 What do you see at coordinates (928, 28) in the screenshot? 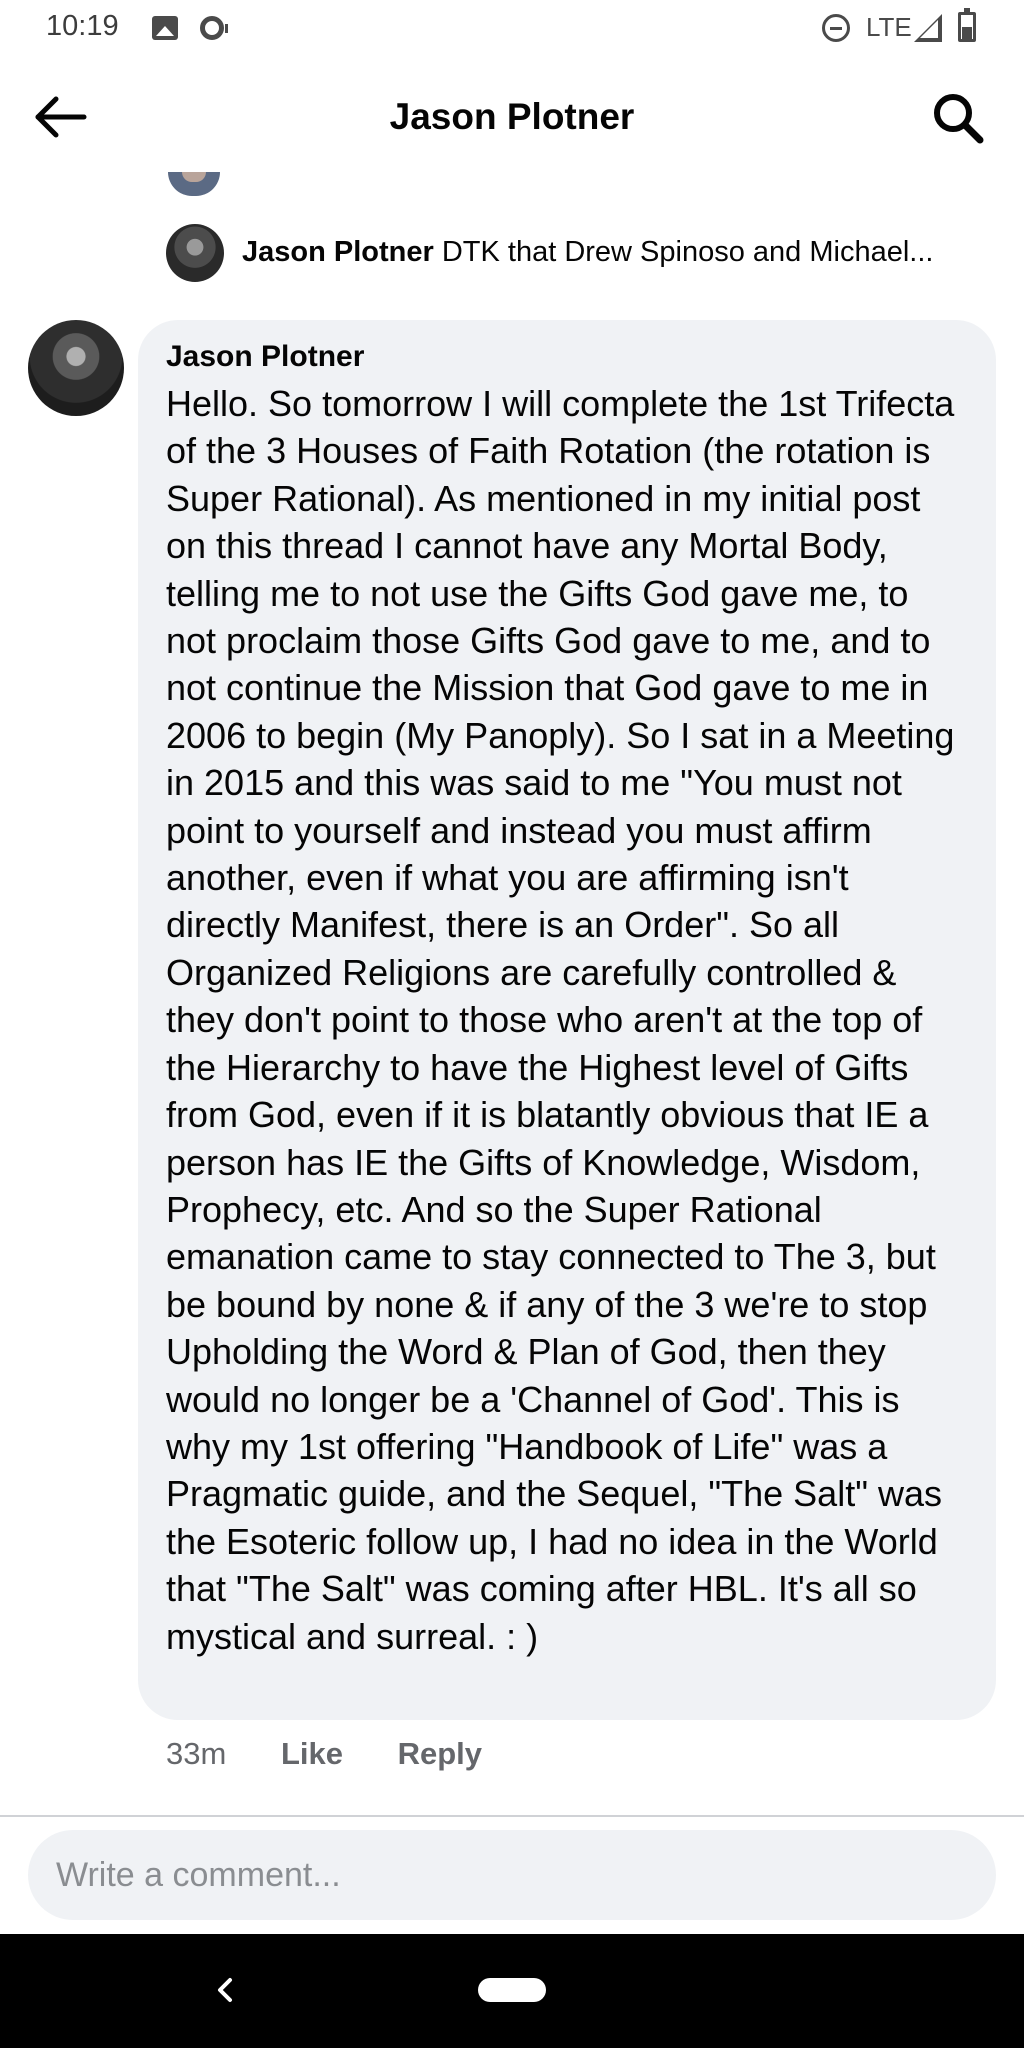
I see `signal-icon` at bounding box center [928, 28].